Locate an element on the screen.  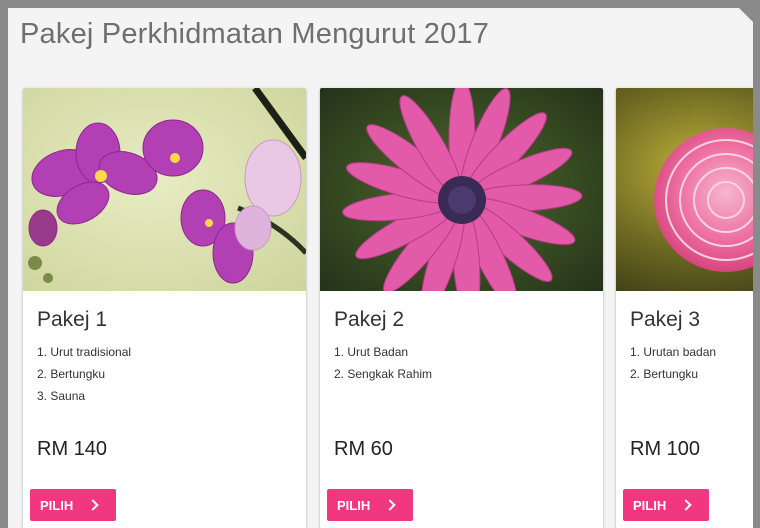
package-title: Pakej 3 is located at coordinates (665, 319).